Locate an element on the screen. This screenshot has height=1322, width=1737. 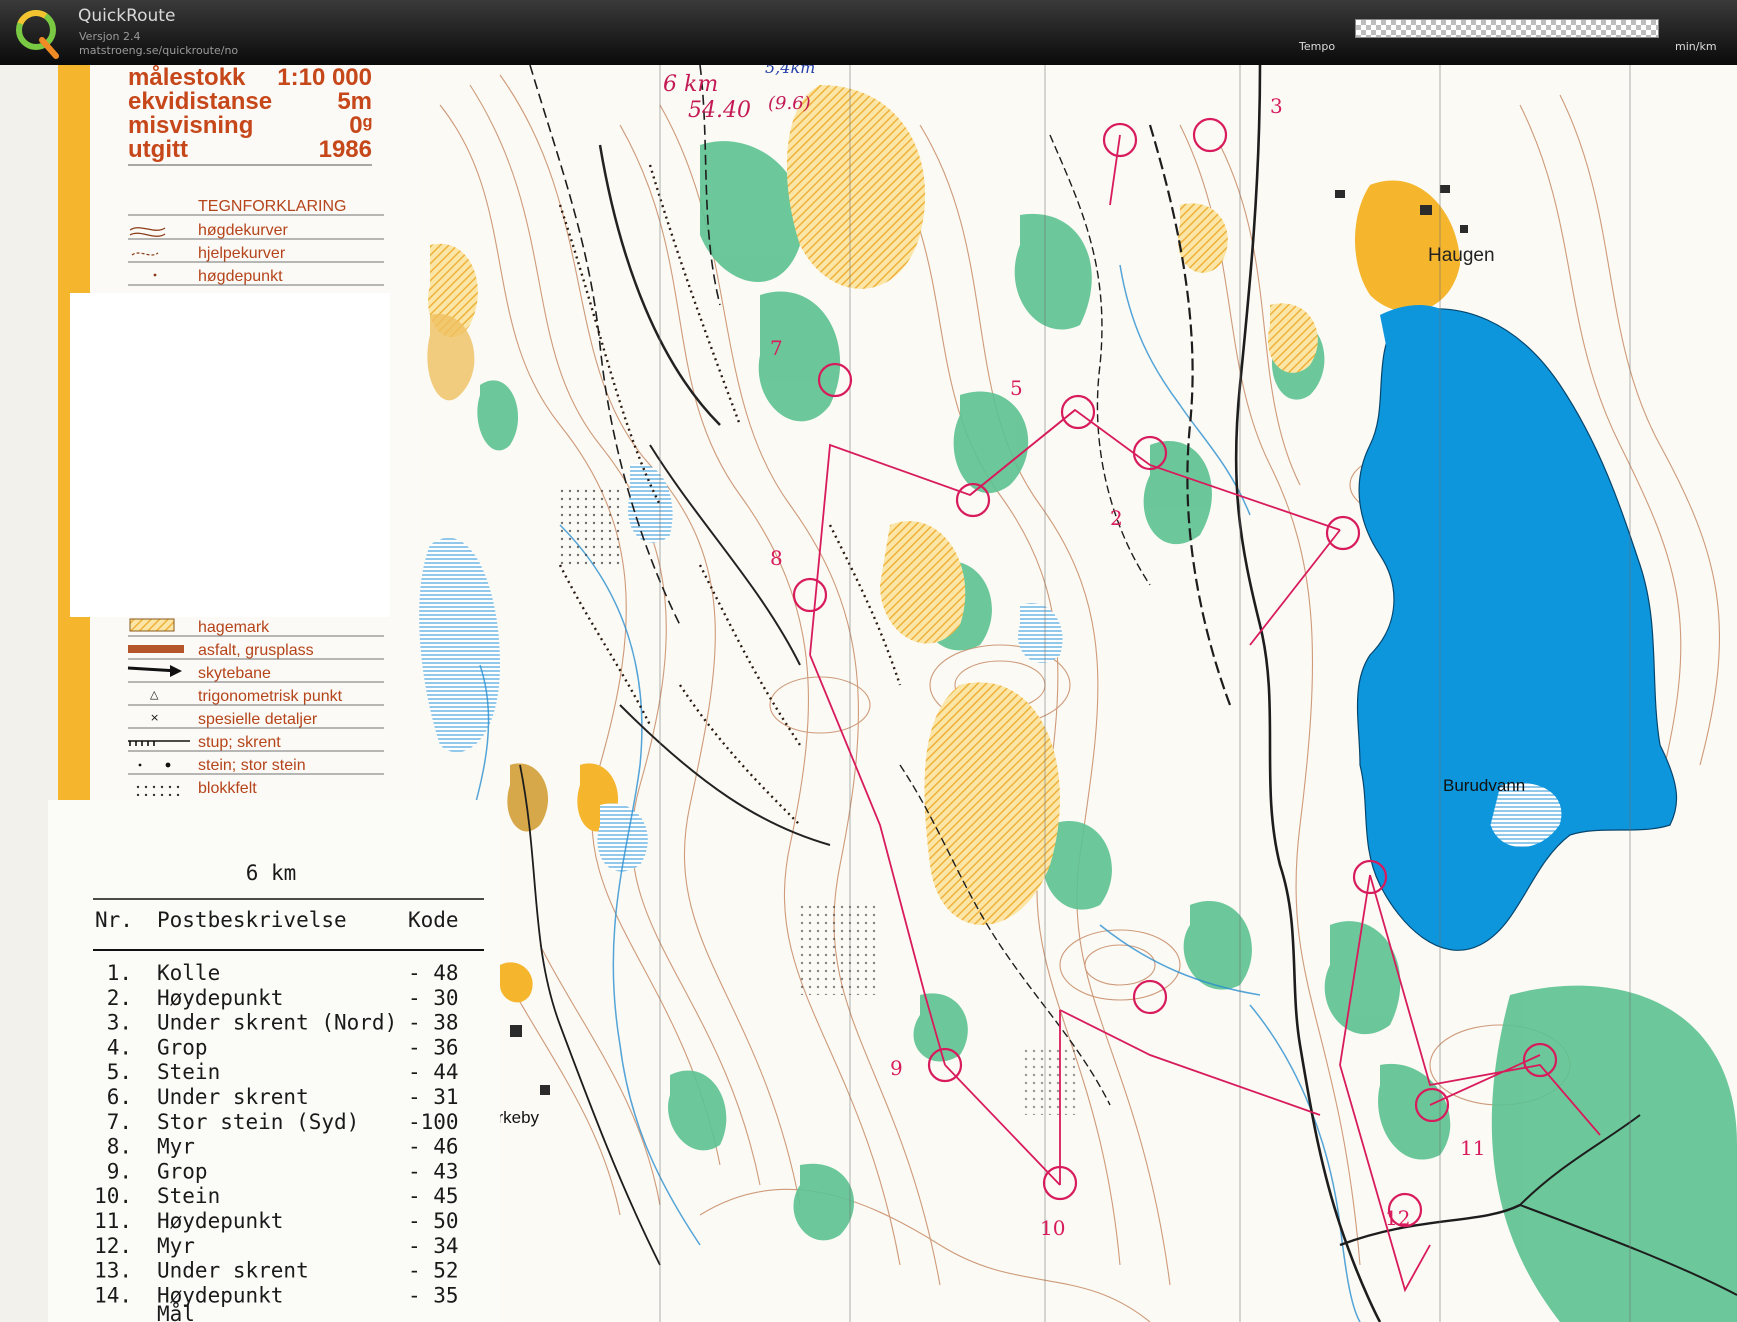
declination-label: misvisning is located at coordinates (190, 125).